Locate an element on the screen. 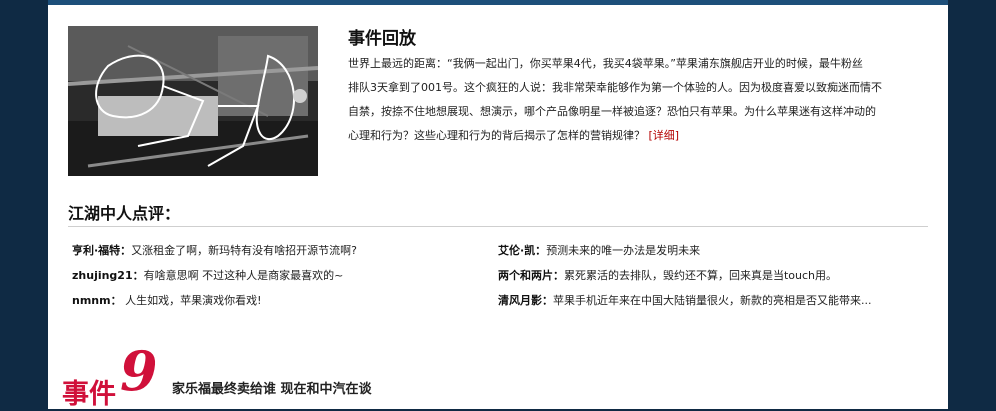 The image size is (996, 411). commenter-name: 清风月影： is located at coordinates (525, 300).